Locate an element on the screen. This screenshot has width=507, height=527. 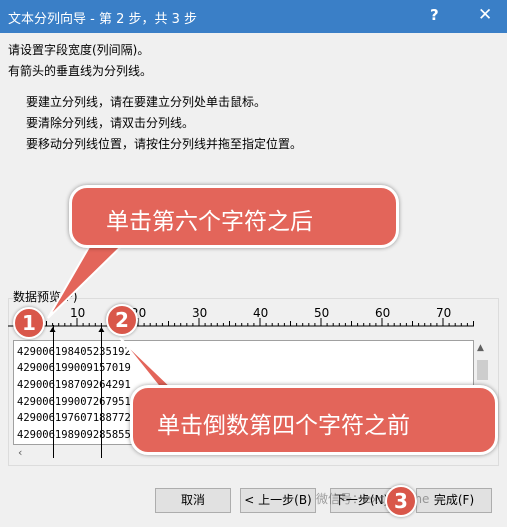
step-badge-1: 1 is located at coordinates (29, 323).